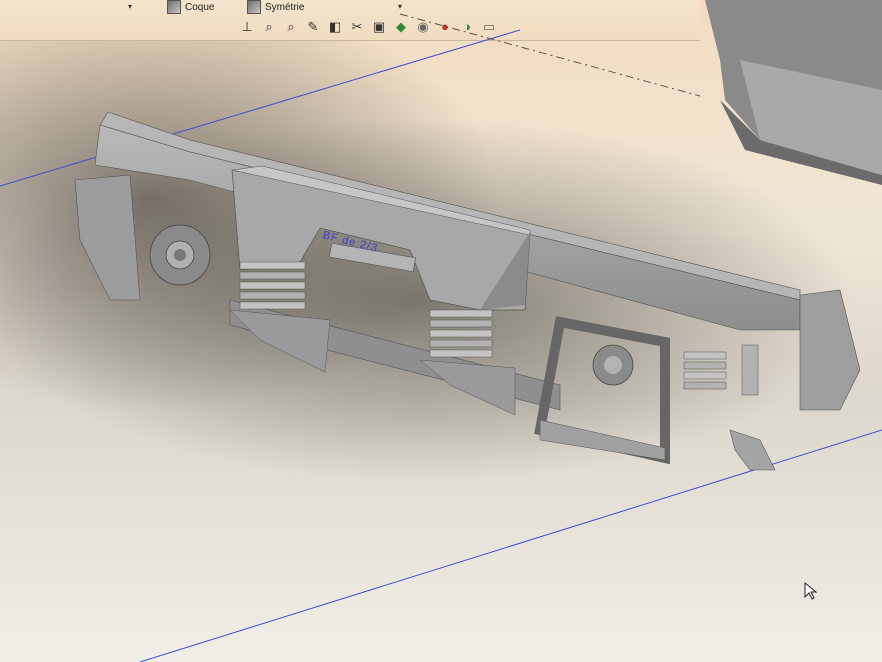 The height and width of the screenshot is (662, 882). Describe the element at coordinates (811, 591) in the screenshot. I see `mouse-cursor-icon` at that location.